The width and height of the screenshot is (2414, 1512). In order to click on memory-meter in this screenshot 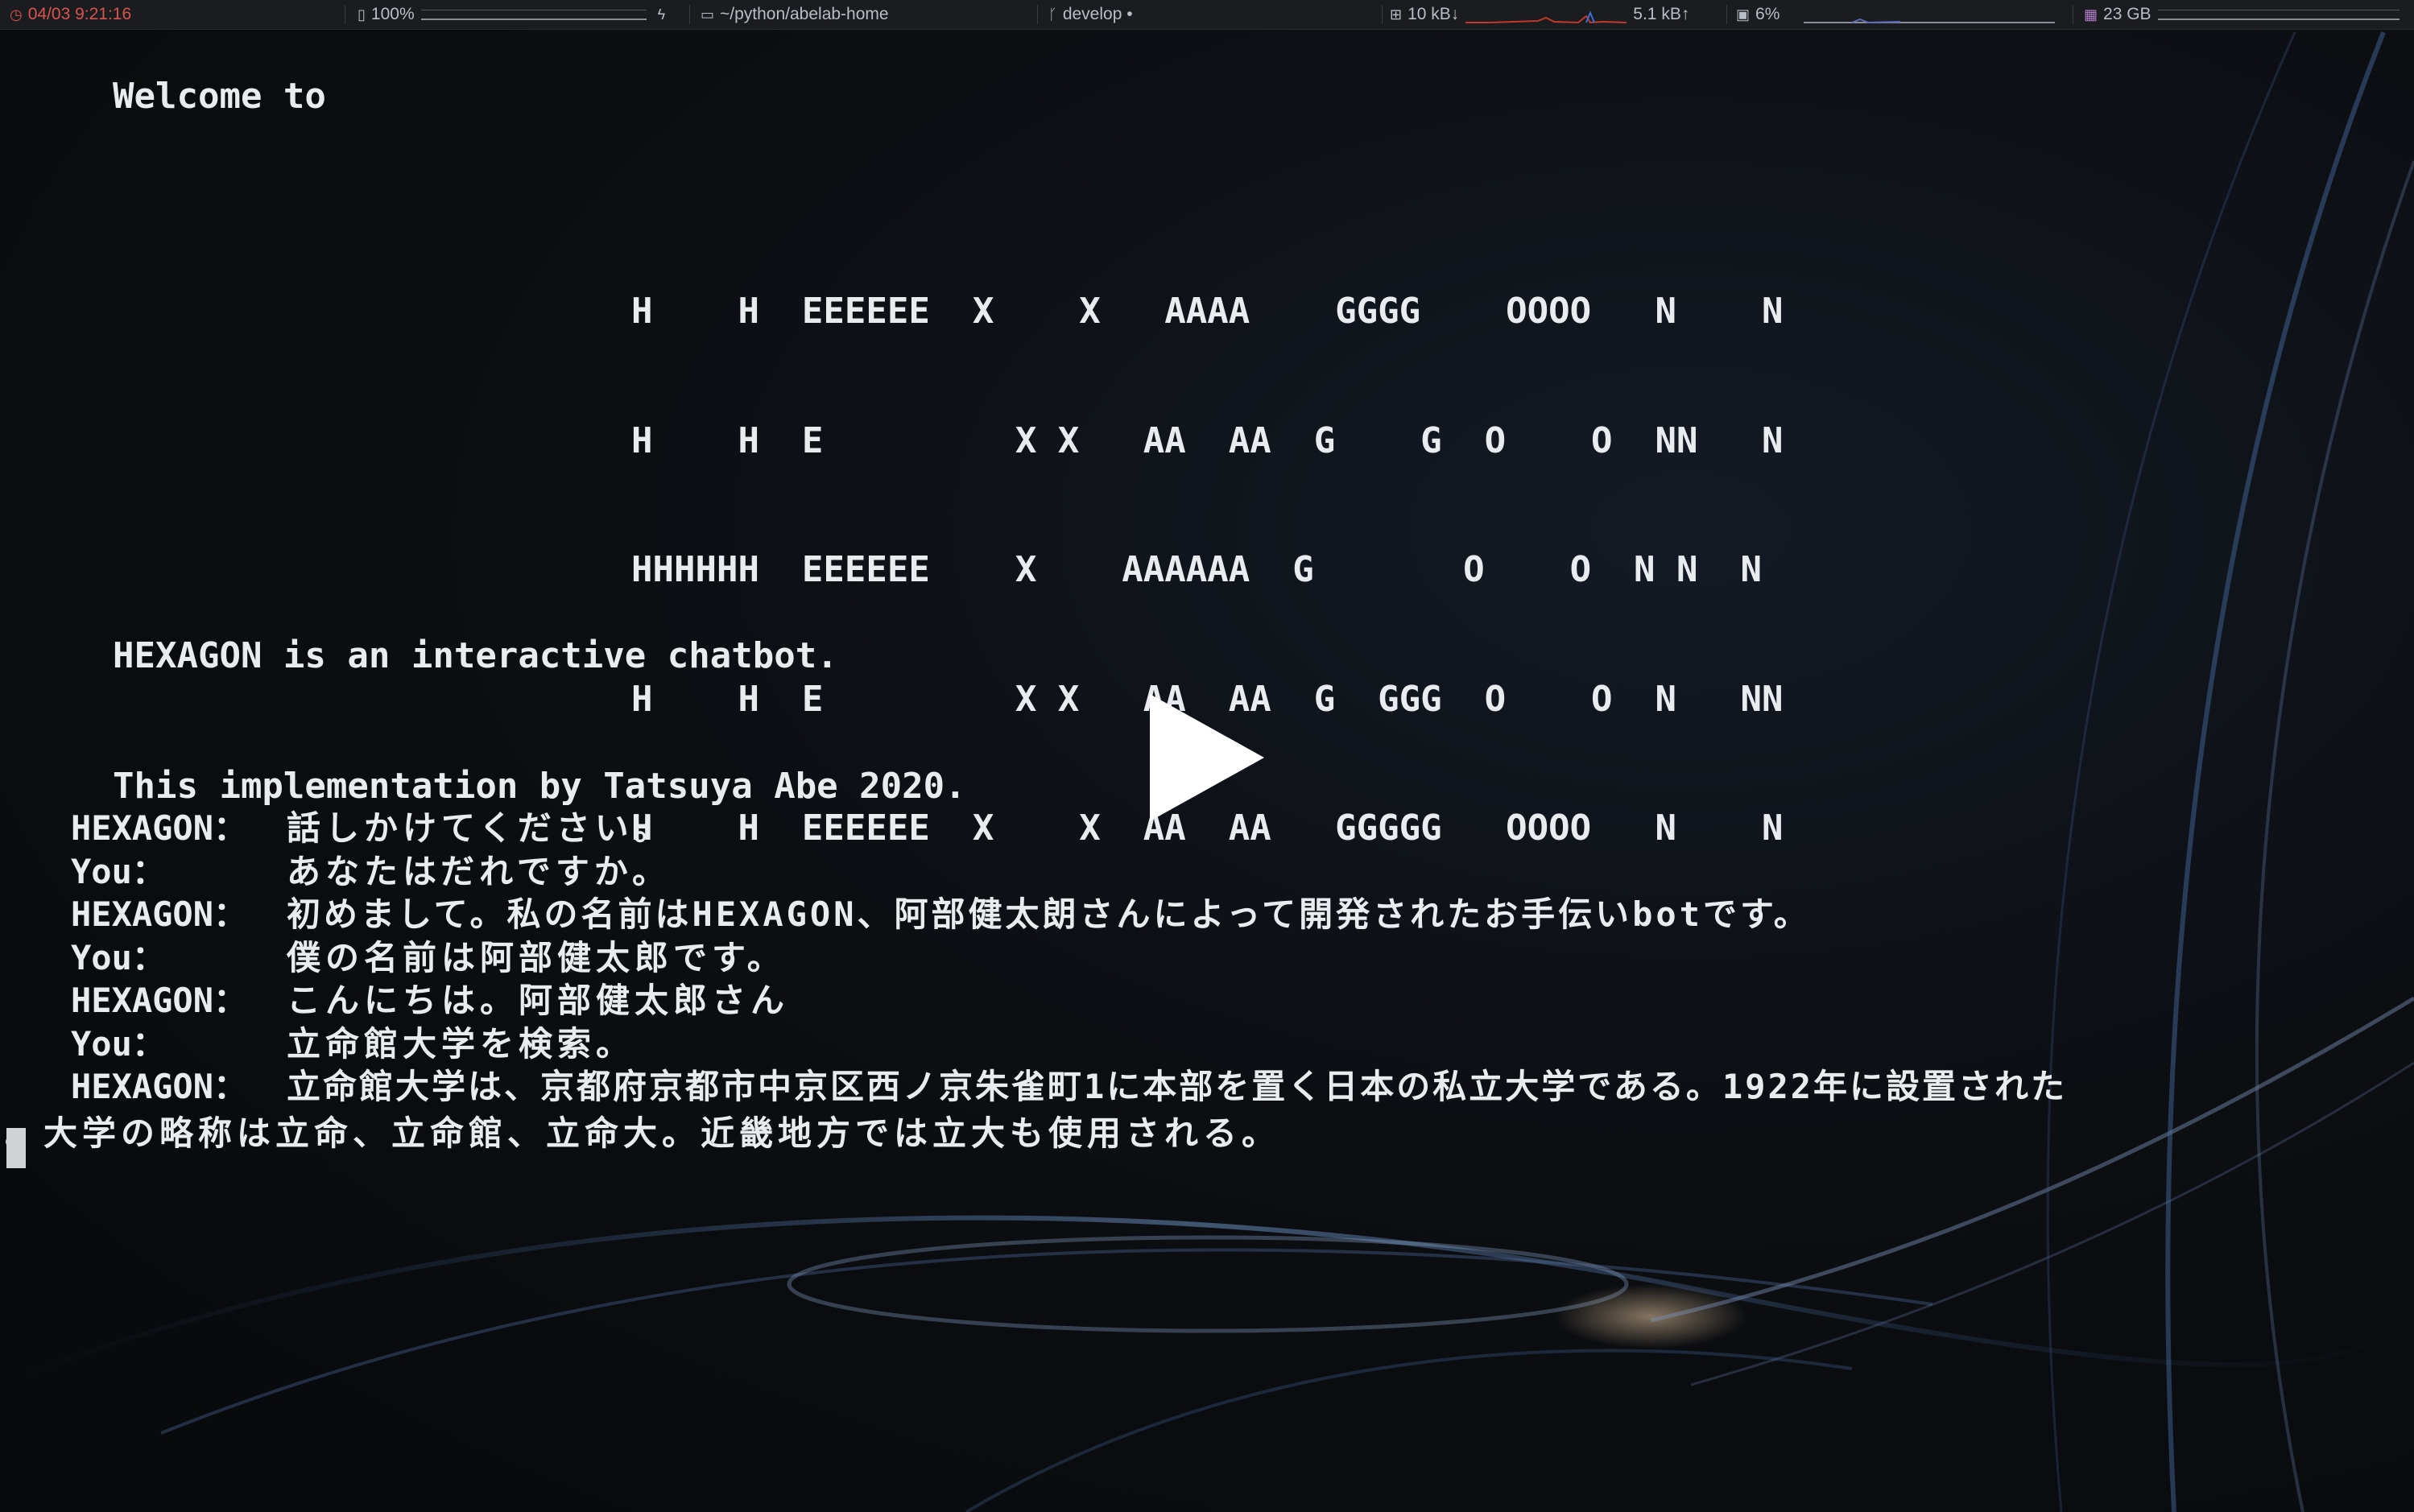, I will do `click(2278, 15)`.